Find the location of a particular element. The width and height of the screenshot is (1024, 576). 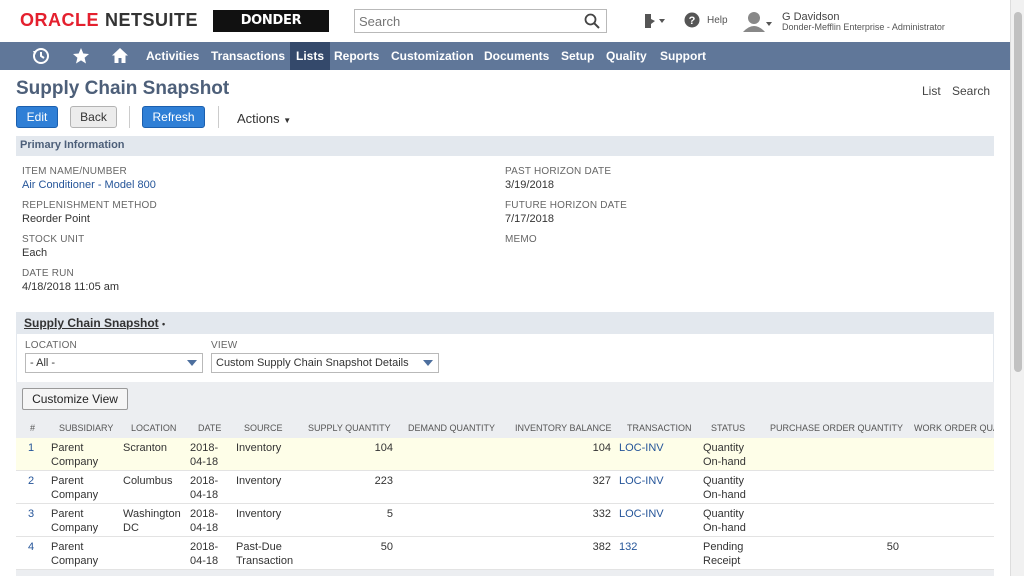

primary-information-header: Primary Information is located at coordinates (505, 146).